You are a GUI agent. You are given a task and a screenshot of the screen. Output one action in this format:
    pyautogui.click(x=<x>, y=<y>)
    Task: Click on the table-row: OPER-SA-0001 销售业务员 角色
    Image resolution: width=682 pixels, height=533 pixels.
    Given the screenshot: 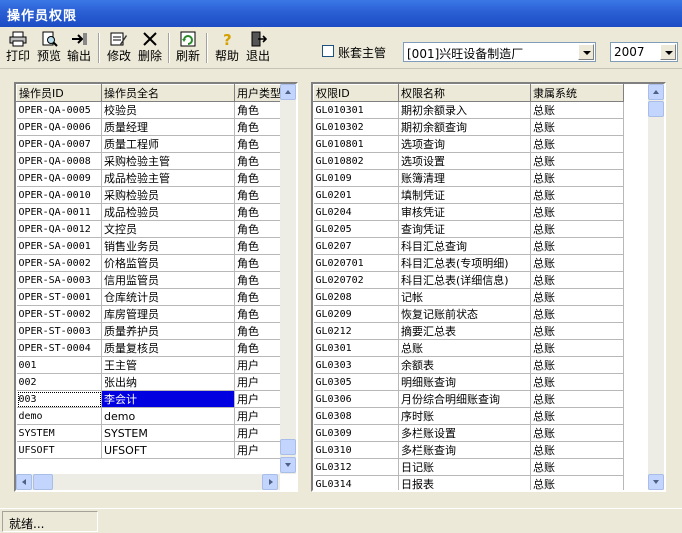 What is the action you would take?
    pyautogui.click(x=149, y=246)
    